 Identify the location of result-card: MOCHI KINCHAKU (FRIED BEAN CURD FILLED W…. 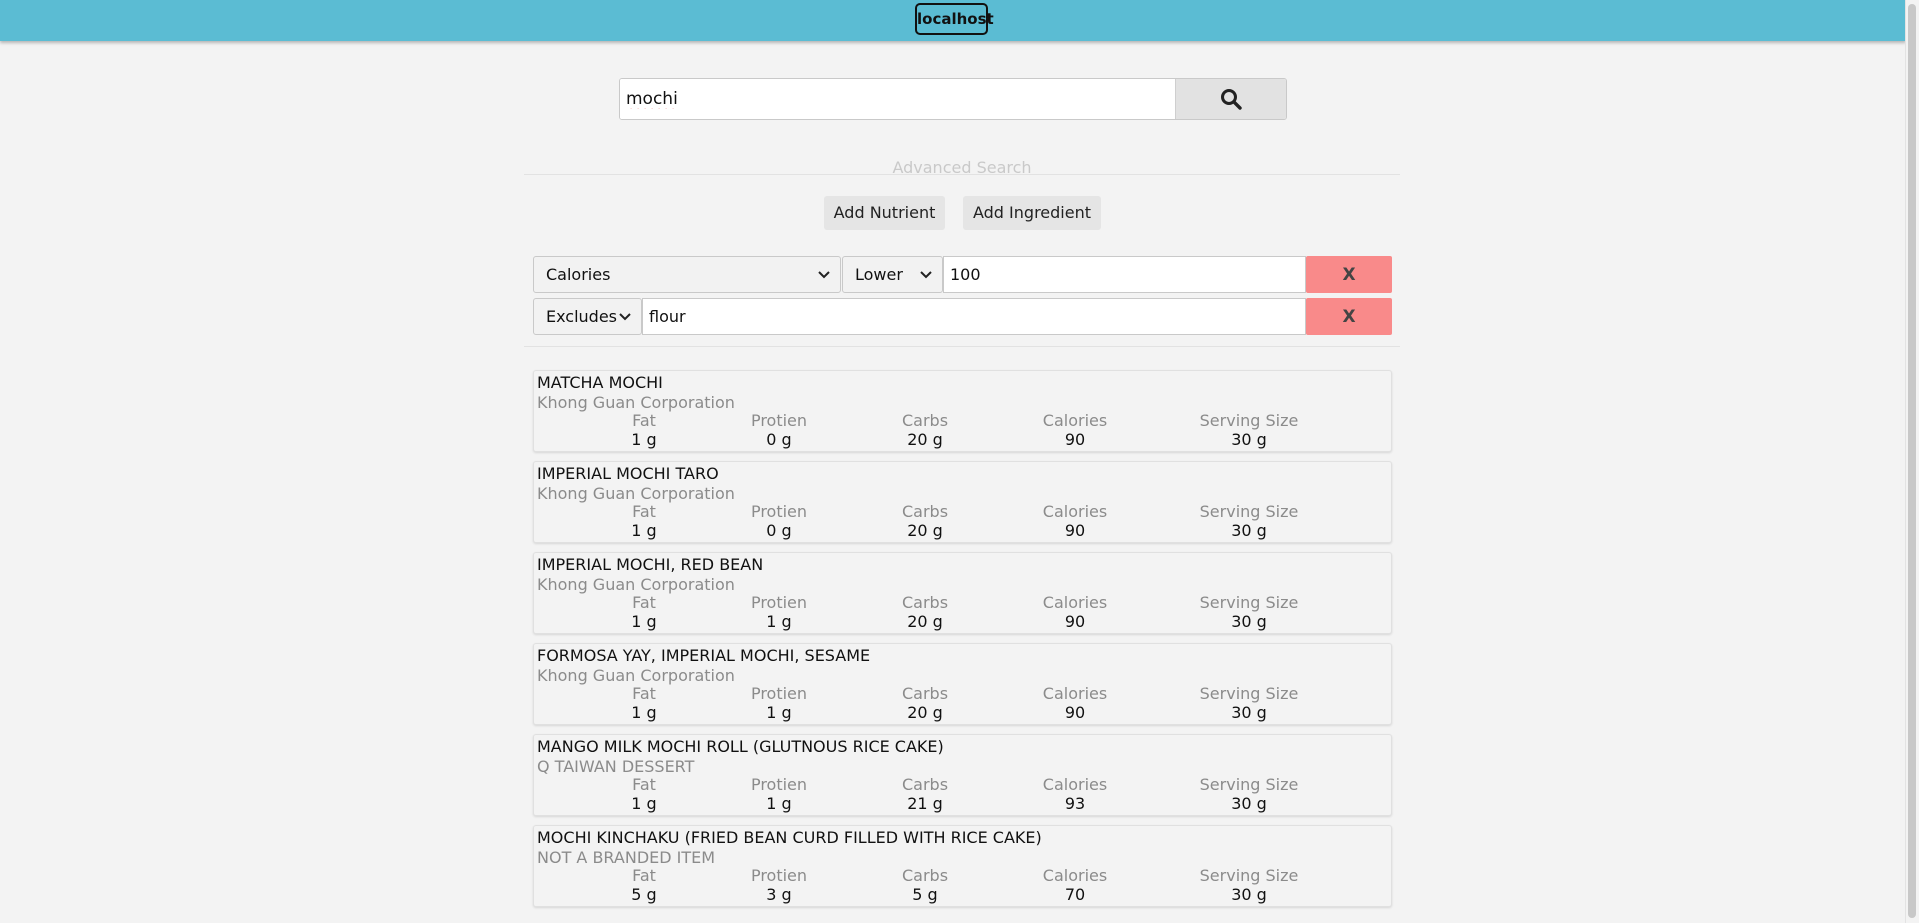
(962, 866).